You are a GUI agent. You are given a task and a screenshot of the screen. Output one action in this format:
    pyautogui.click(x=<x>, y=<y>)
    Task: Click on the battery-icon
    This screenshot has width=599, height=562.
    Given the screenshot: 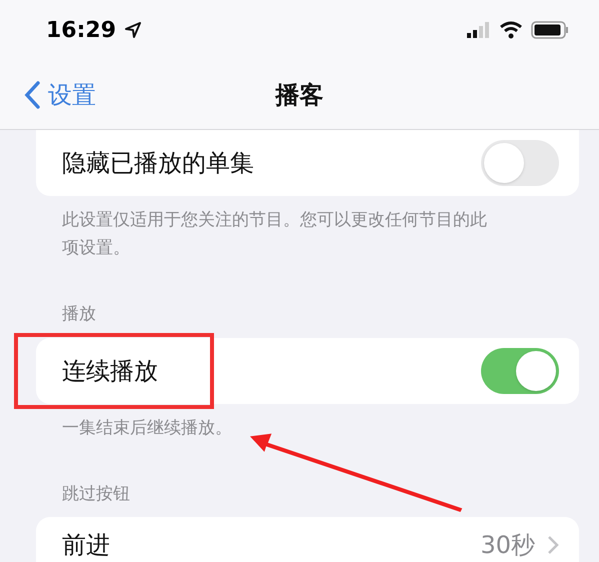 What is the action you would take?
    pyautogui.click(x=550, y=30)
    